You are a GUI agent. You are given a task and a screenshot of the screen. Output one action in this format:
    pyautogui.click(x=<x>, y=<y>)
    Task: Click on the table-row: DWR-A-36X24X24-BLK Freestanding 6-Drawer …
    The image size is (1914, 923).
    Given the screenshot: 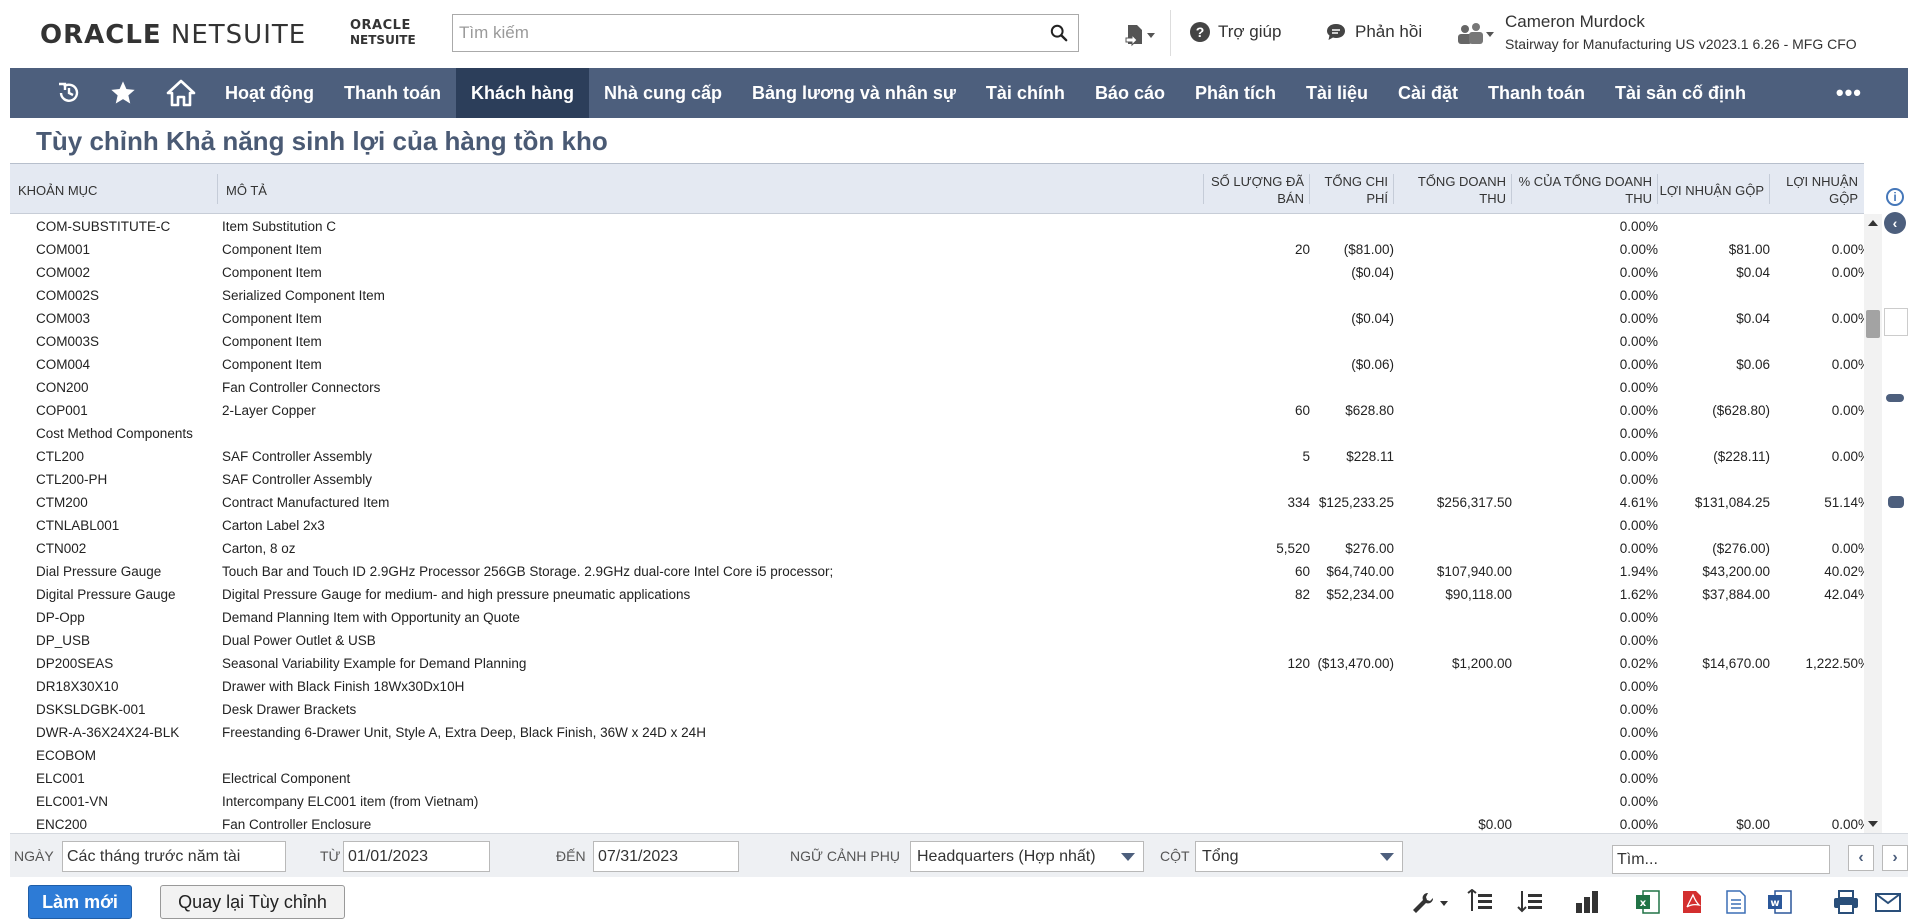 What is the action you would take?
    pyautogui.click(x=937, y=732)
    